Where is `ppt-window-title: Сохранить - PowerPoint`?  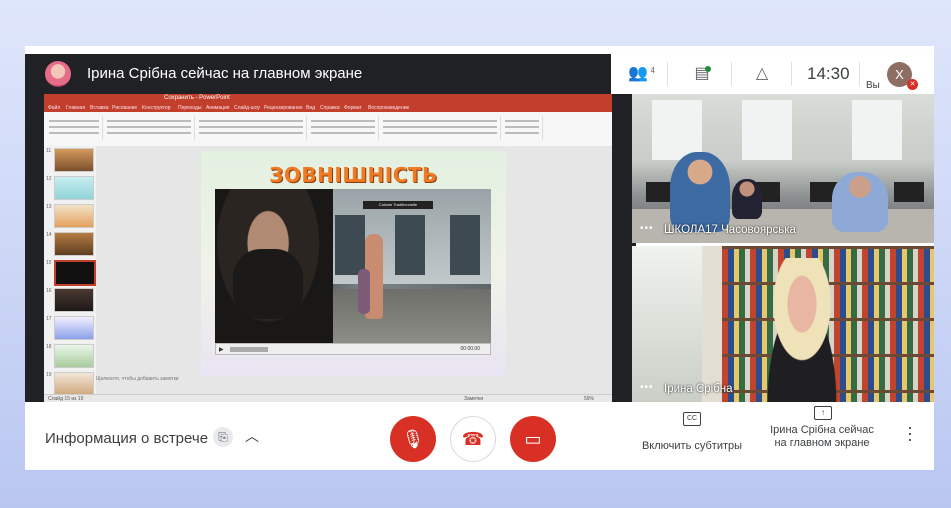
ppt-window-title: Сохранить - PowerPoint is located at coordinates (197, 98).